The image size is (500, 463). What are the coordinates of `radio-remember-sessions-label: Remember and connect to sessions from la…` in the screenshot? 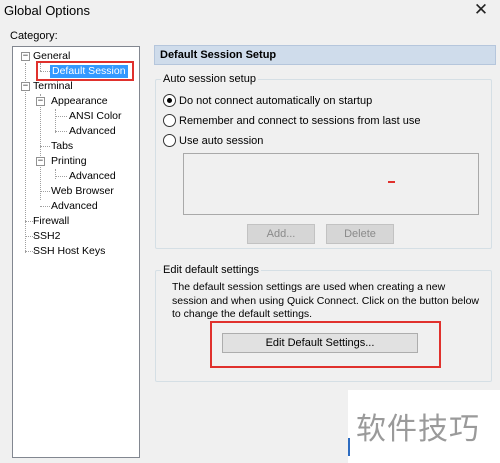 It's located at (300, 120).